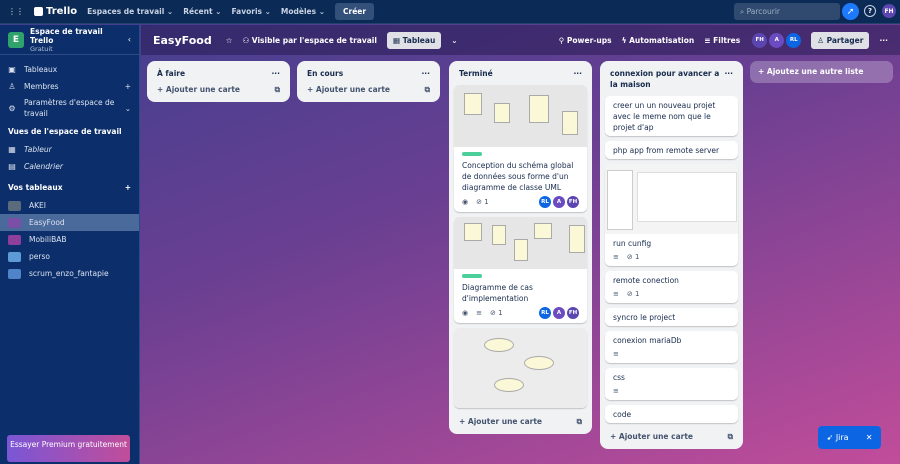 The width and height of the screenshot is (900, 464). What do you see at coordinates (666, 150) in the screenshot?
I see `card-title: php app from remote server` at bounding box center [666, 150].